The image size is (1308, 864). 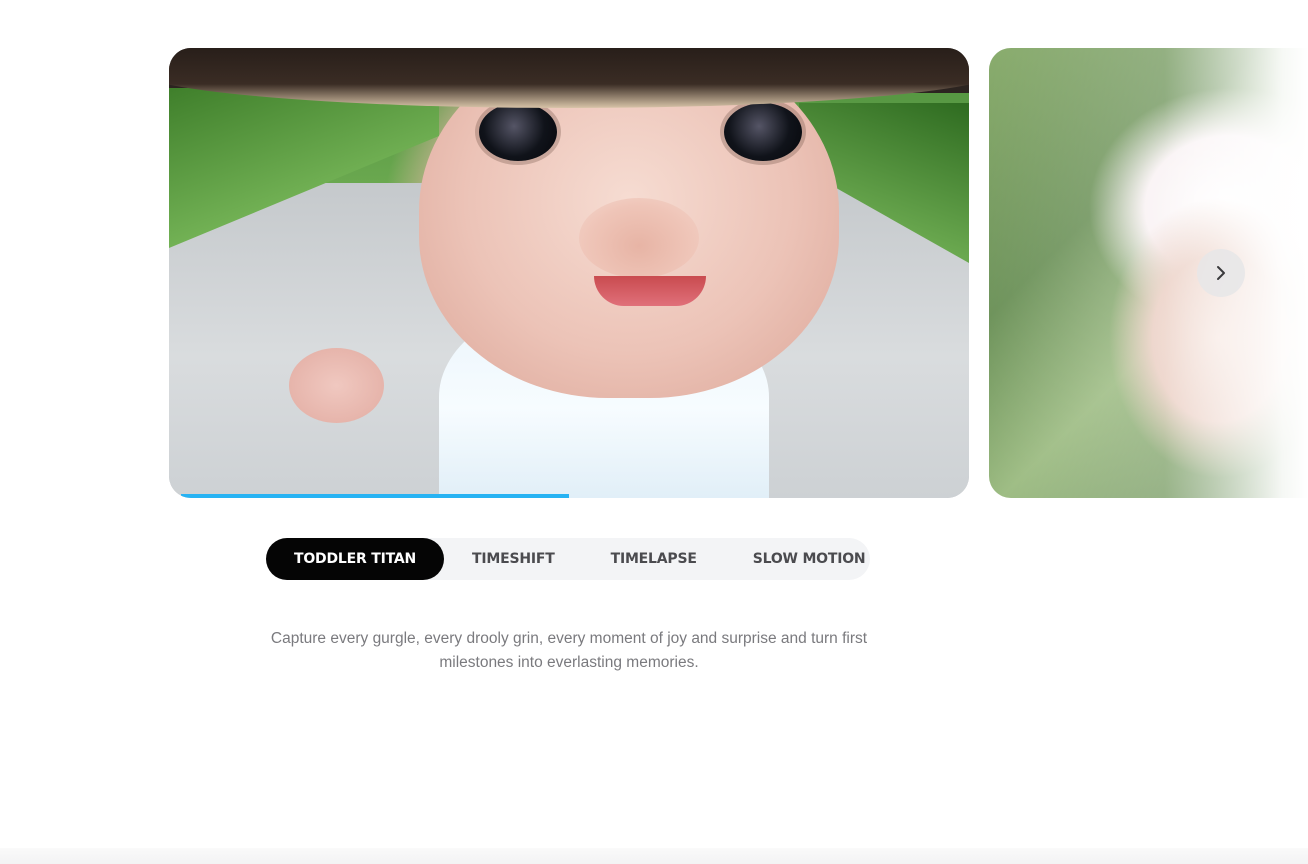 I want to click on tab-timelapse: TIMELAPSE, so click(x=654, y=559).